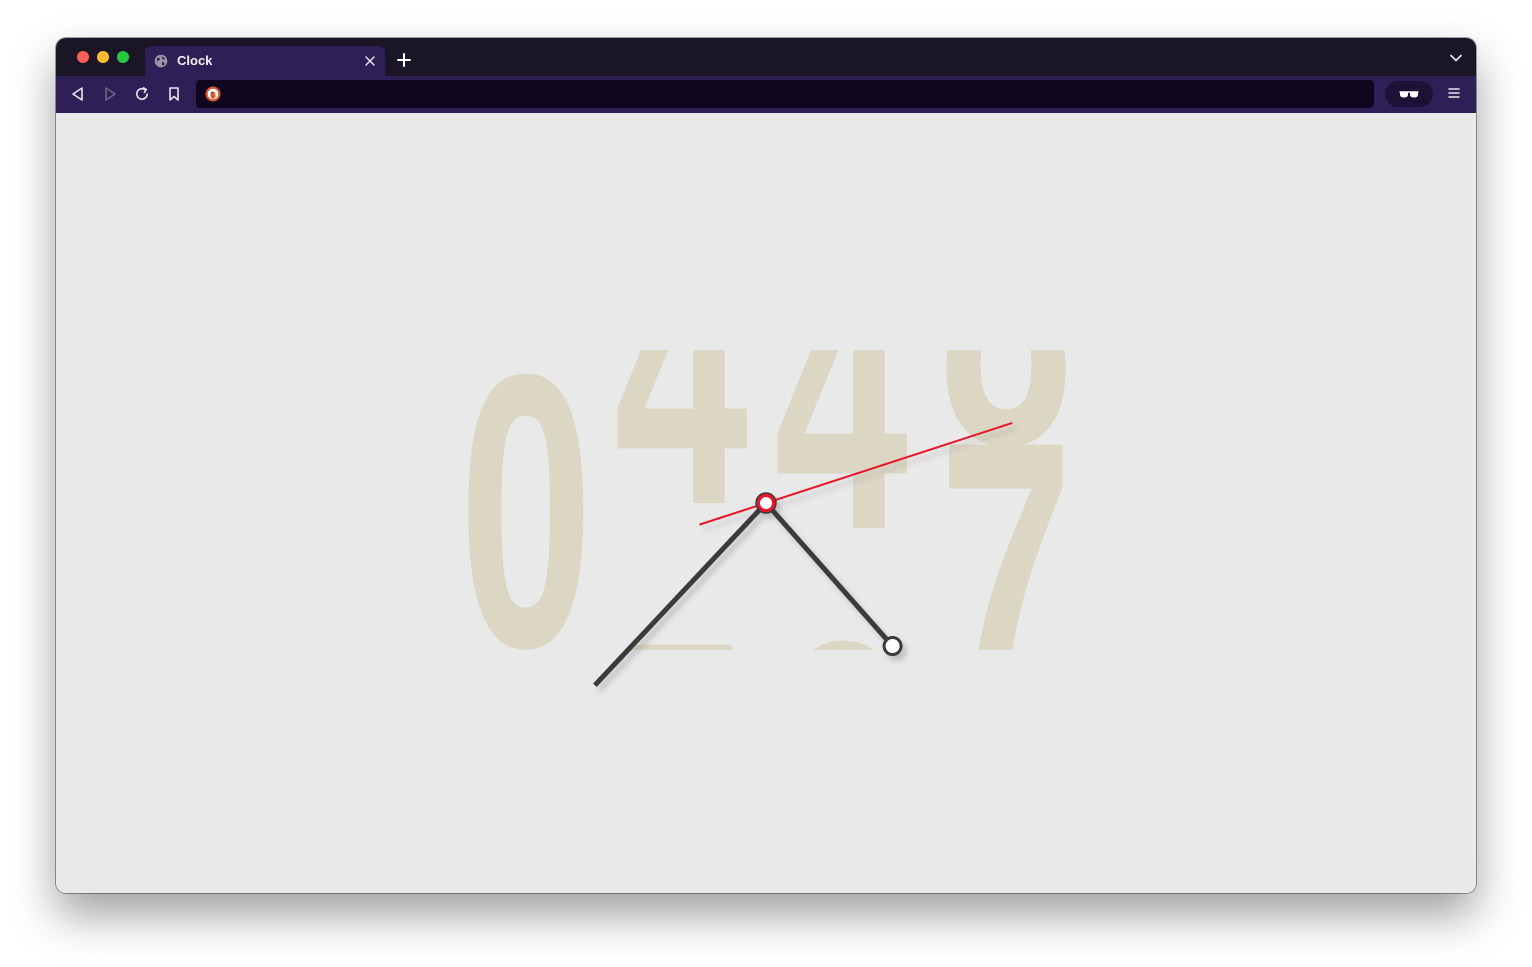 Image resolution: width=1532 pixels, height=967 pixels. What do you see at coordinates (842, 393) in the screenshot?
I see `minute-tens-current-digit: 4` at bounding box center [842, 393].